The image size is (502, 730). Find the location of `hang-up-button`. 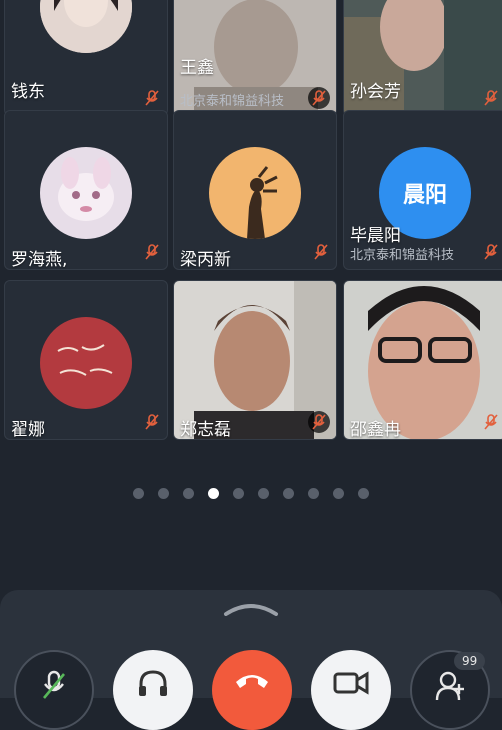

hang-up-button is located at coordinates (252, 690).